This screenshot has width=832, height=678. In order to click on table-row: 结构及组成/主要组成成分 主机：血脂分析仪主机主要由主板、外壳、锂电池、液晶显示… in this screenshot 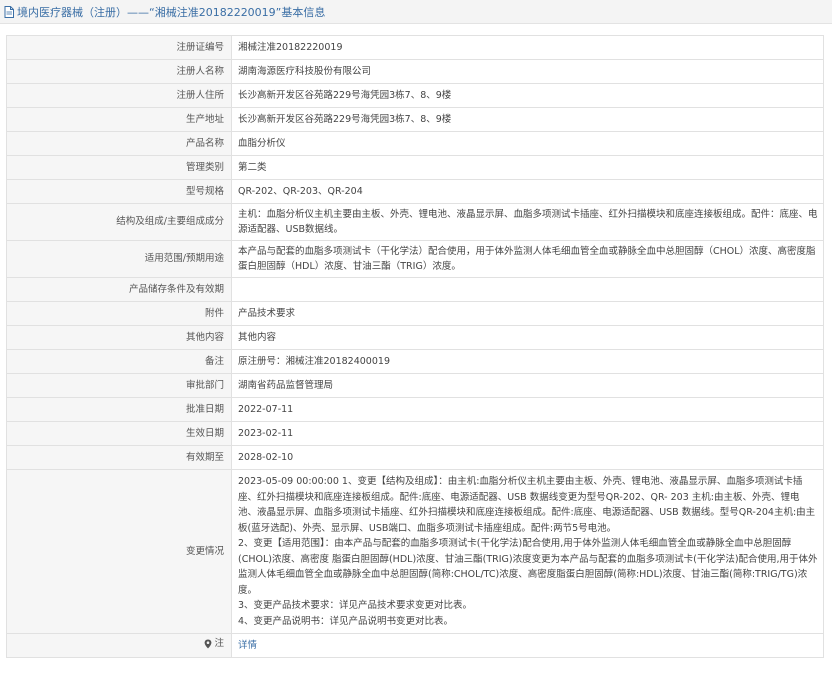, I will do `click(415, 222)`.